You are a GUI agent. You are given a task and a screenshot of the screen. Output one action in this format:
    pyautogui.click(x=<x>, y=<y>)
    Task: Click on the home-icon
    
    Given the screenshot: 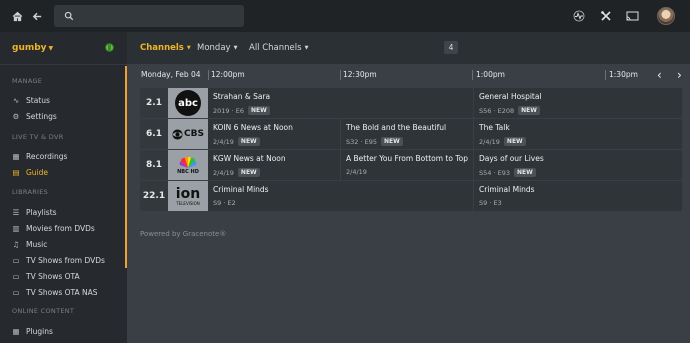 What is the action you would take?
    pyautogui.click(x=17, y=16)
    